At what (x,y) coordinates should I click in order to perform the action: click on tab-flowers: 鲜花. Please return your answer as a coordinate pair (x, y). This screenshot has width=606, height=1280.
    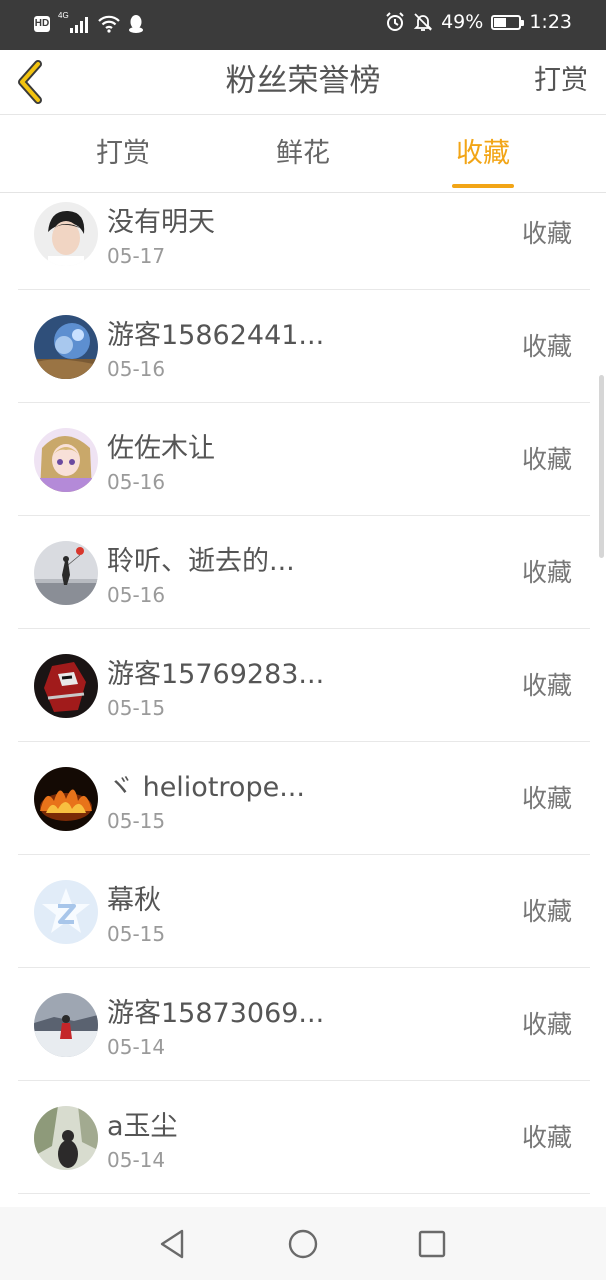
    Looking at the image, I should click on (303, 153).